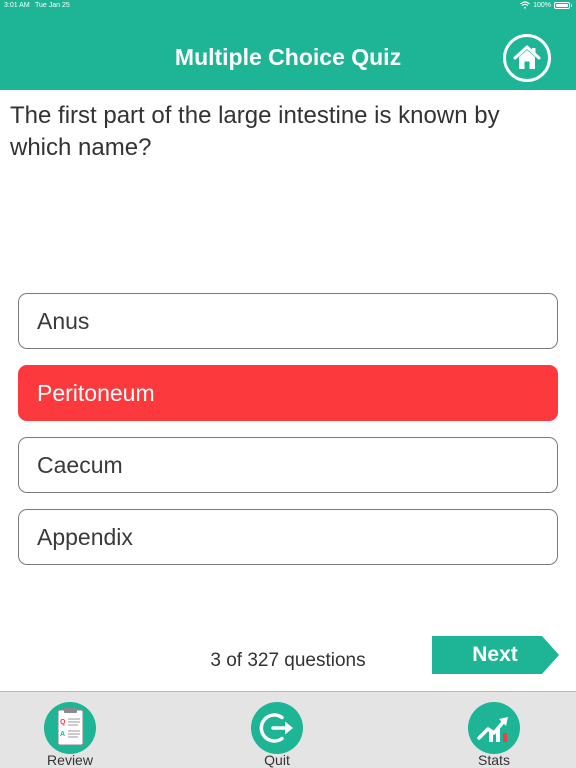 This screenshot has width=576, height=768. I want to click on tab-stats-label: Stats, so click(494, 760).